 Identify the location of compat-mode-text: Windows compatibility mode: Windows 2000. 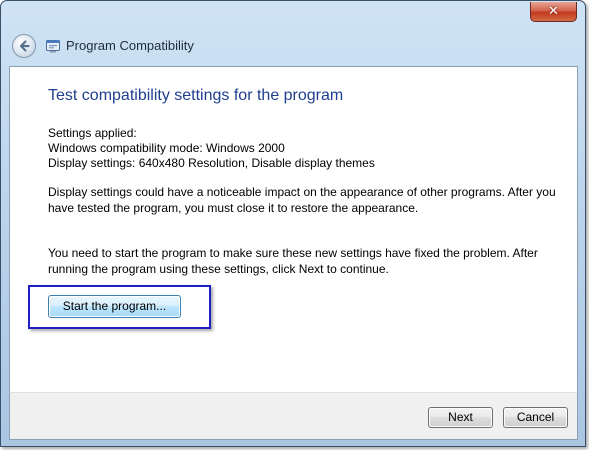
(166, 148).